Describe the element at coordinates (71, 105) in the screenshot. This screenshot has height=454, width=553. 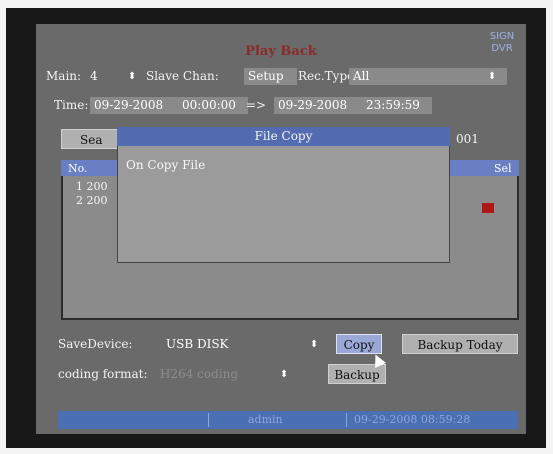
I see `time-label: Time:` at that location.